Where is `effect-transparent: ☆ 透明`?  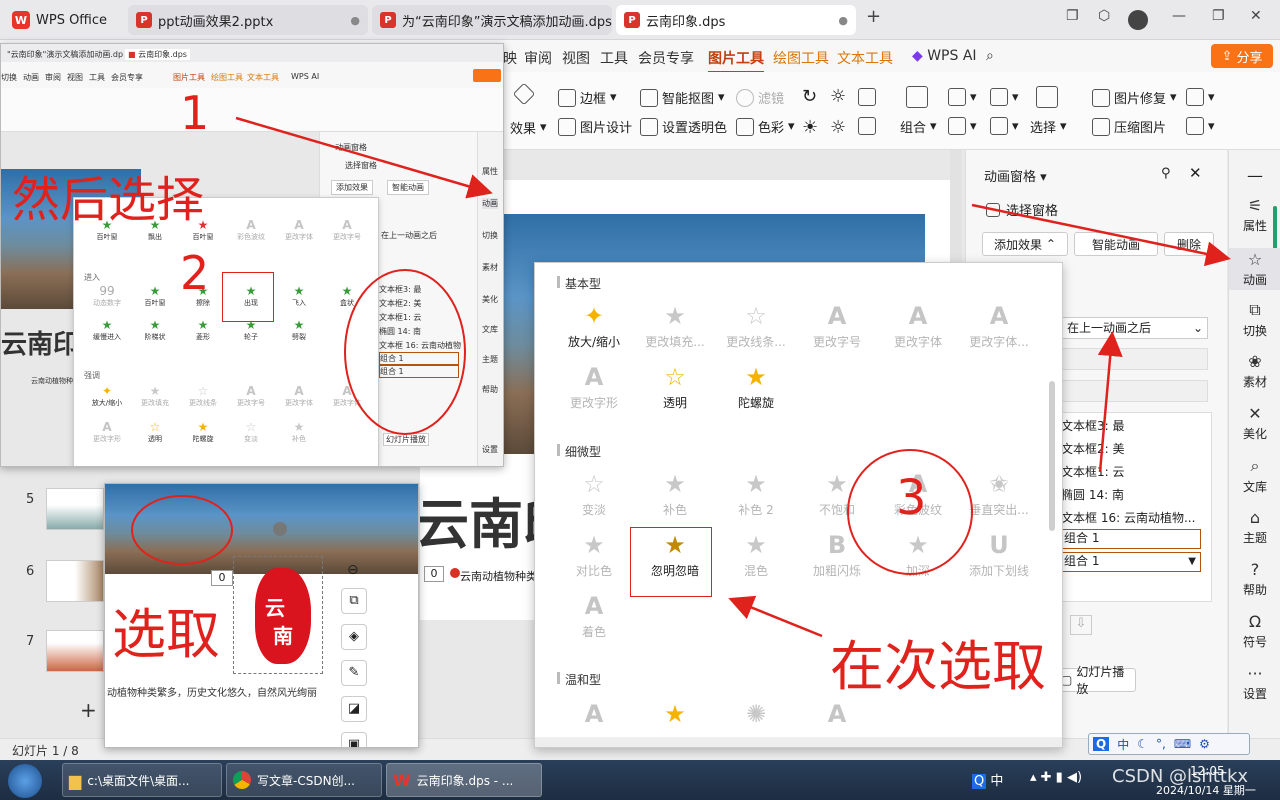
effect-transparent: ☆ 透明 is located at coordinates (675, 386).